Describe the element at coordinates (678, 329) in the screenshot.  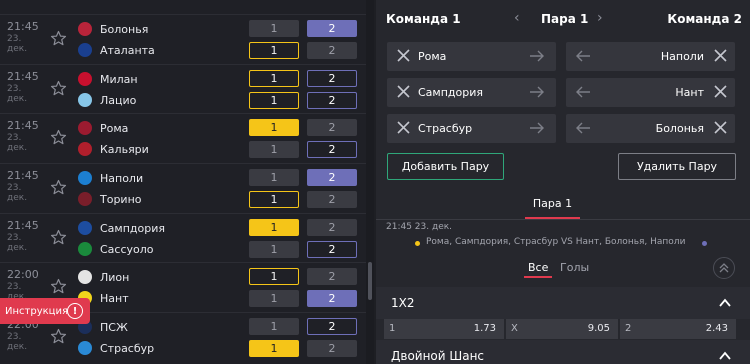
I see `odds-cell: 2 2.43` at that location.